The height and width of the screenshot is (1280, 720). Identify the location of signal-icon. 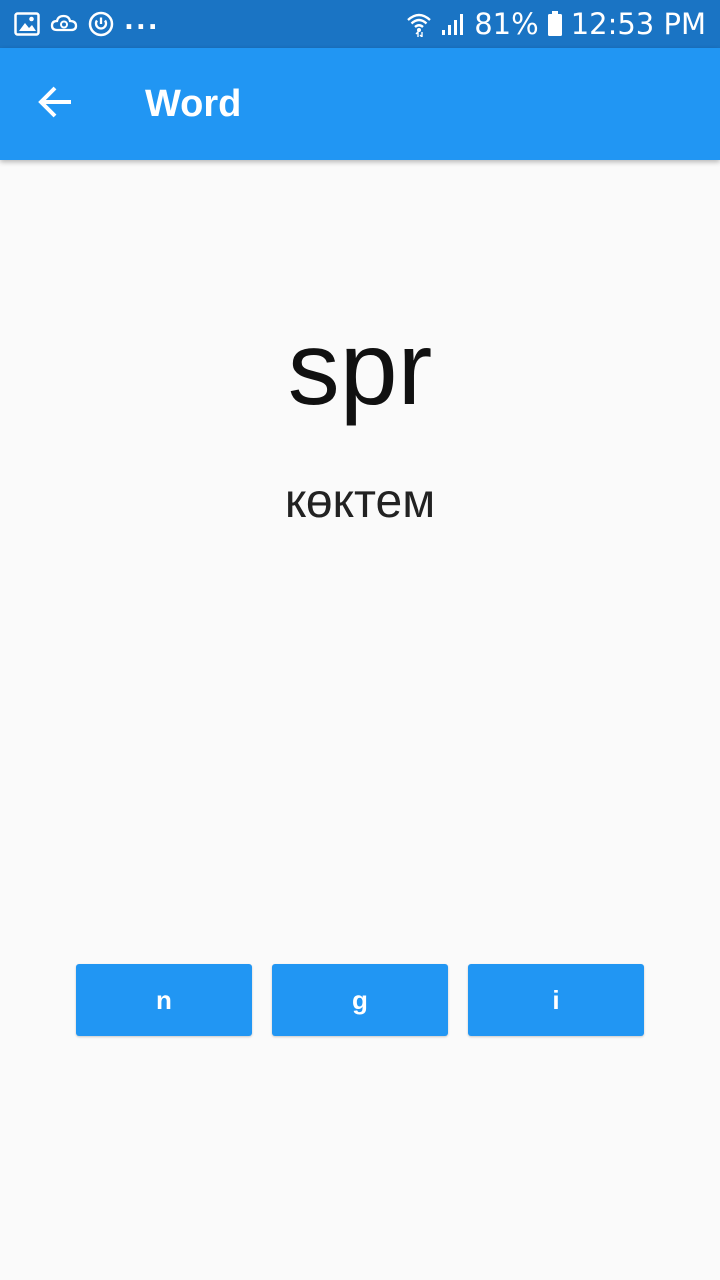
(453, 24).